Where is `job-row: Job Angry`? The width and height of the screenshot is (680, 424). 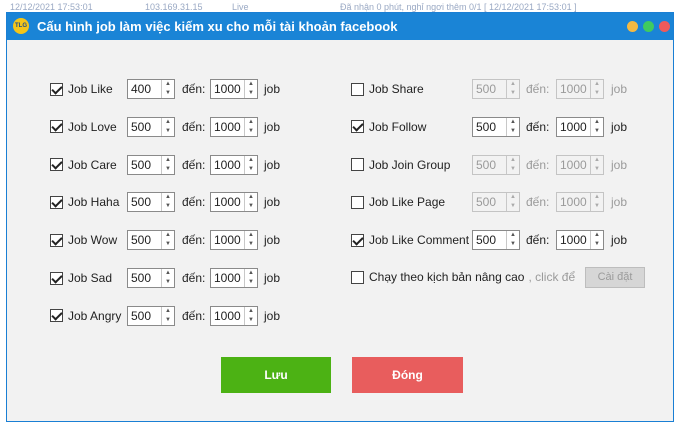 job-row: Job Angry is located at coordinates (85, 316).